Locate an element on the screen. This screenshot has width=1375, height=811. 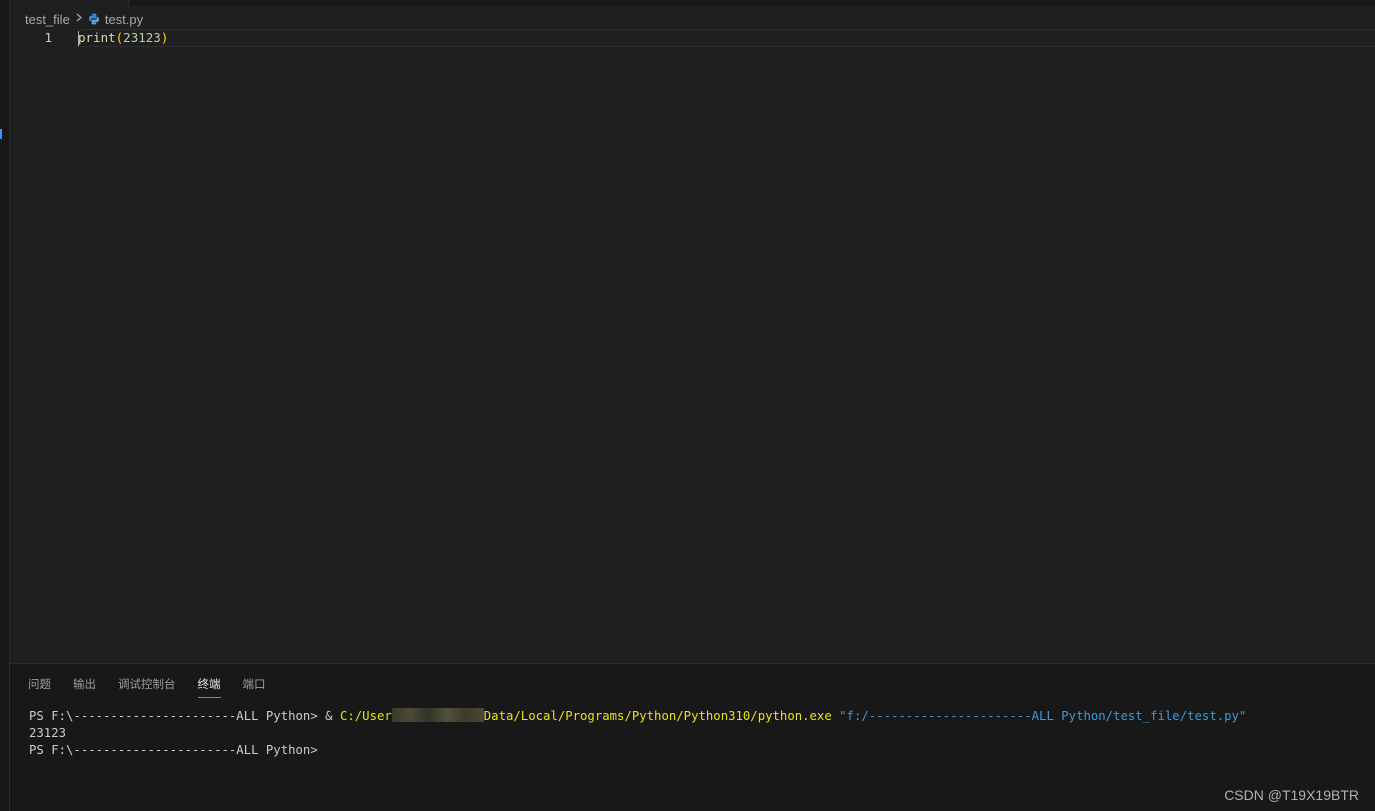
terminal-ampersand: & is located at coordinates (332, 716).